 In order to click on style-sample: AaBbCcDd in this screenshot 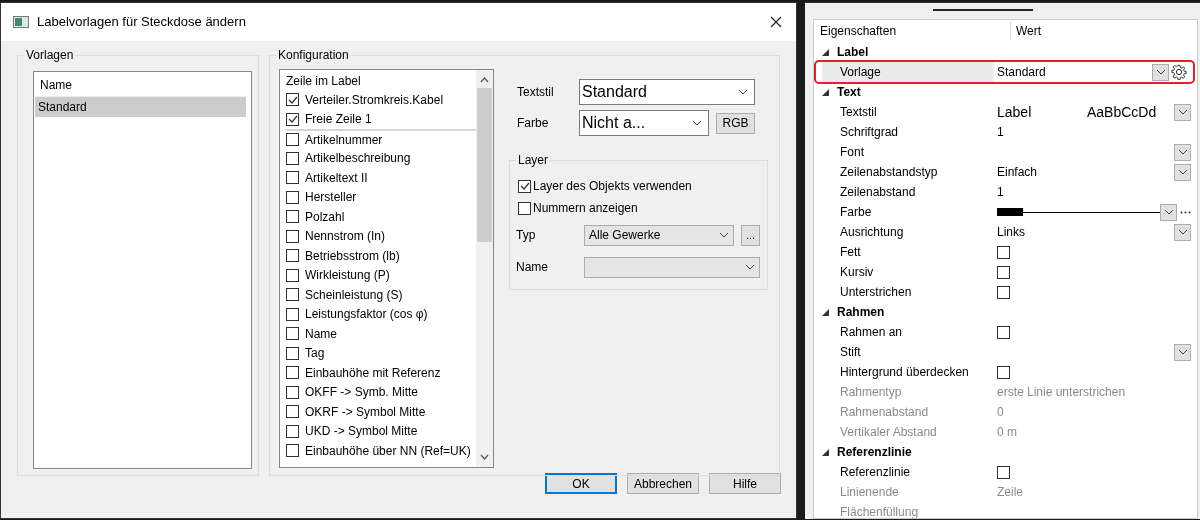, I will do `click(1122, 112)`.